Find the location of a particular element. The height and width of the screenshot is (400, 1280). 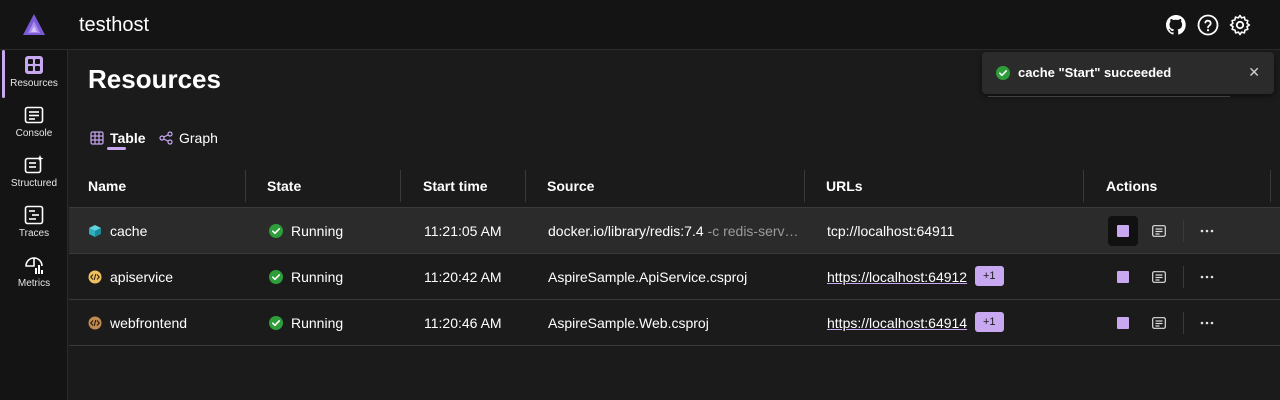

nav-label-metrics: Metrics is located at coordinates (34, 283).